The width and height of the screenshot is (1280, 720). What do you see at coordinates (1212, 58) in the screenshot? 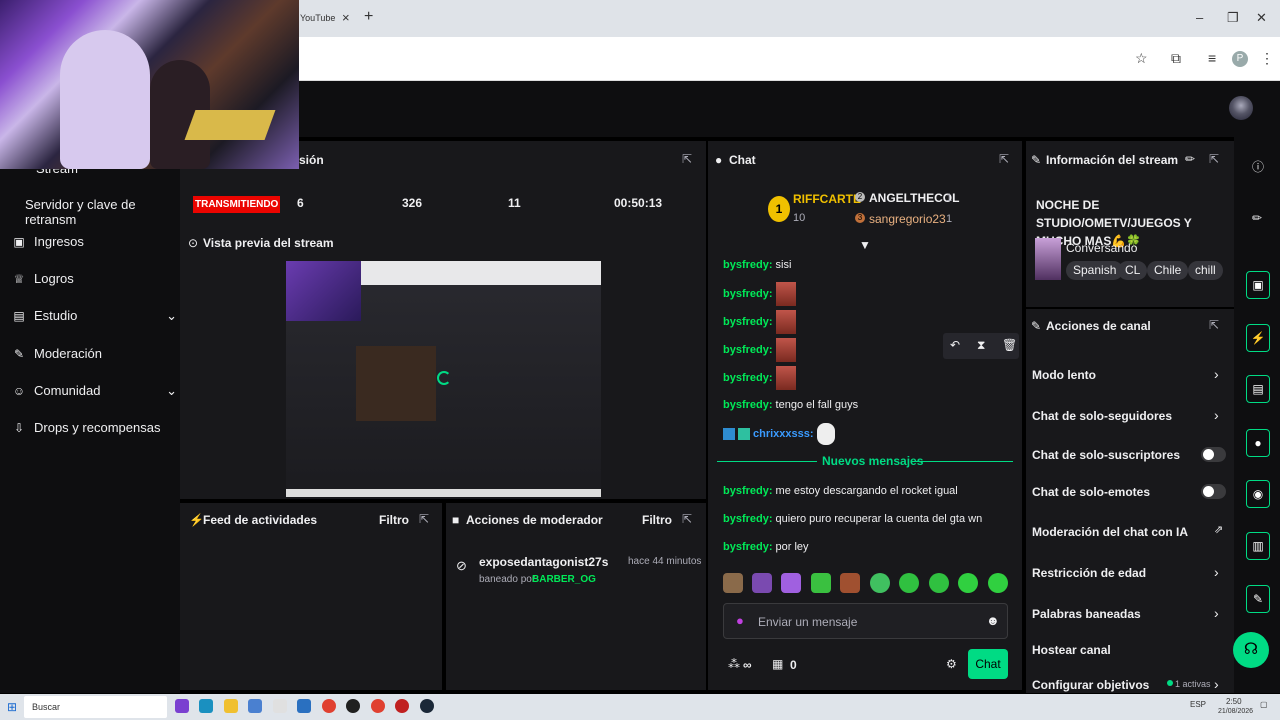
I see `media-control-icon: ≡` at bounding box center [1212, 58].